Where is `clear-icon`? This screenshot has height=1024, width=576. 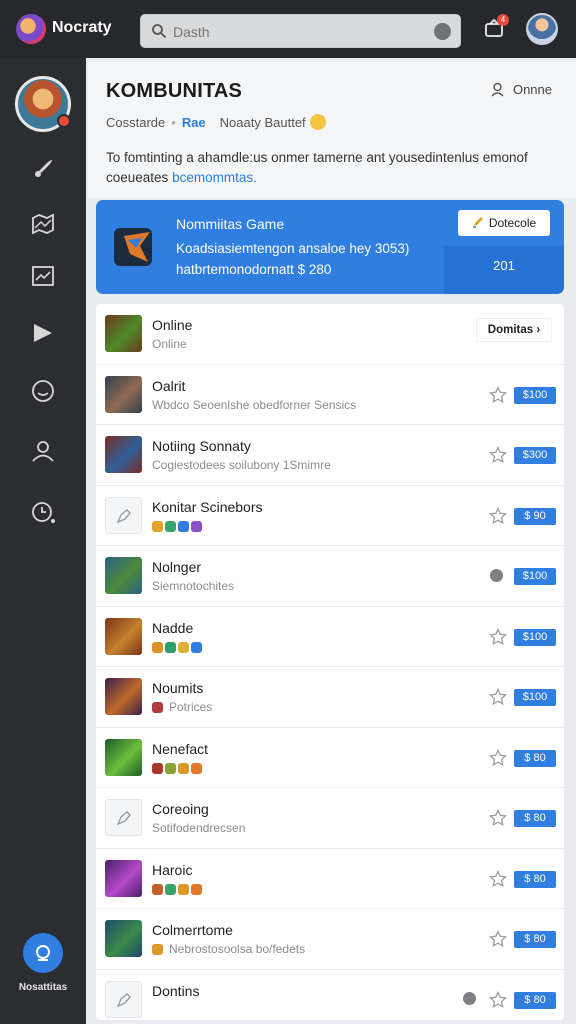
clear-icon is located at coordinates (442, 31).